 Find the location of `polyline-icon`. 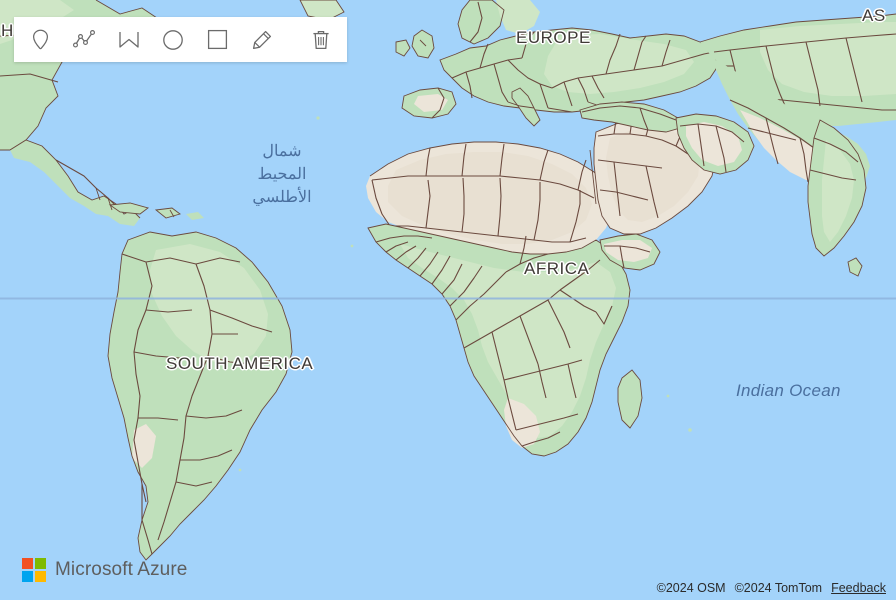

polyline-icon is located at coordinates (84, 39).